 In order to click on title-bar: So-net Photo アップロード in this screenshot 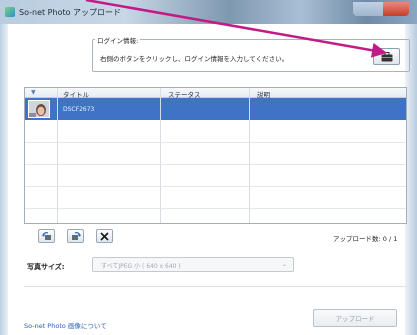, I will do `click(208, 12)`.